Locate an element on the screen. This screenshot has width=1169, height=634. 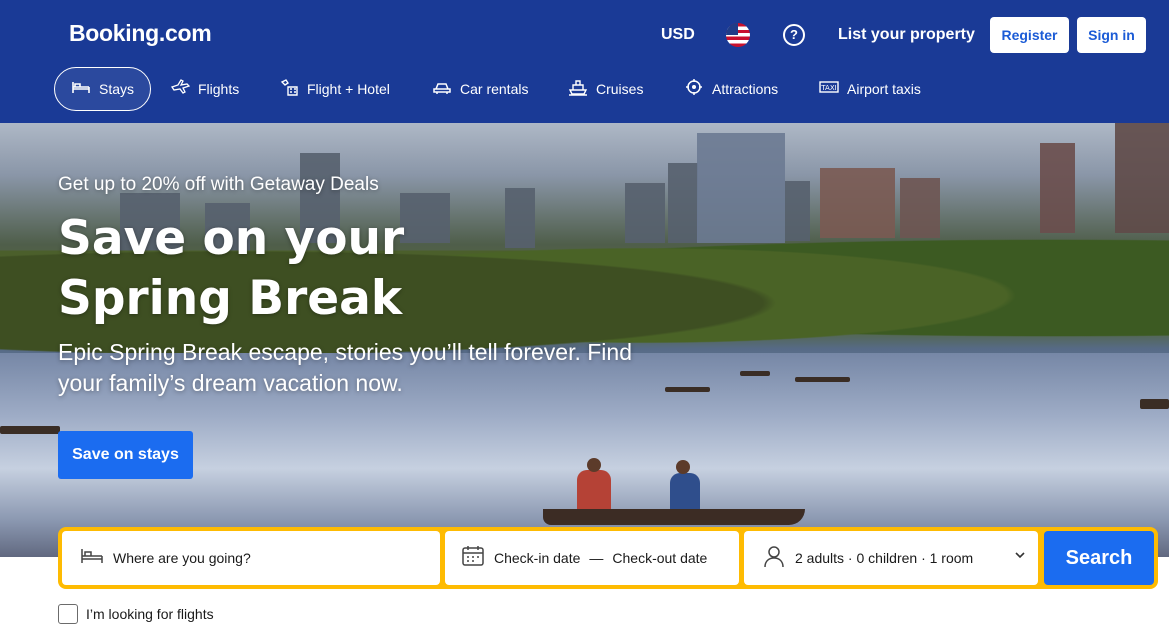
hero-eyebrow: Get up to 20% off with Getaway Deals is located at coordinates (218, 184).